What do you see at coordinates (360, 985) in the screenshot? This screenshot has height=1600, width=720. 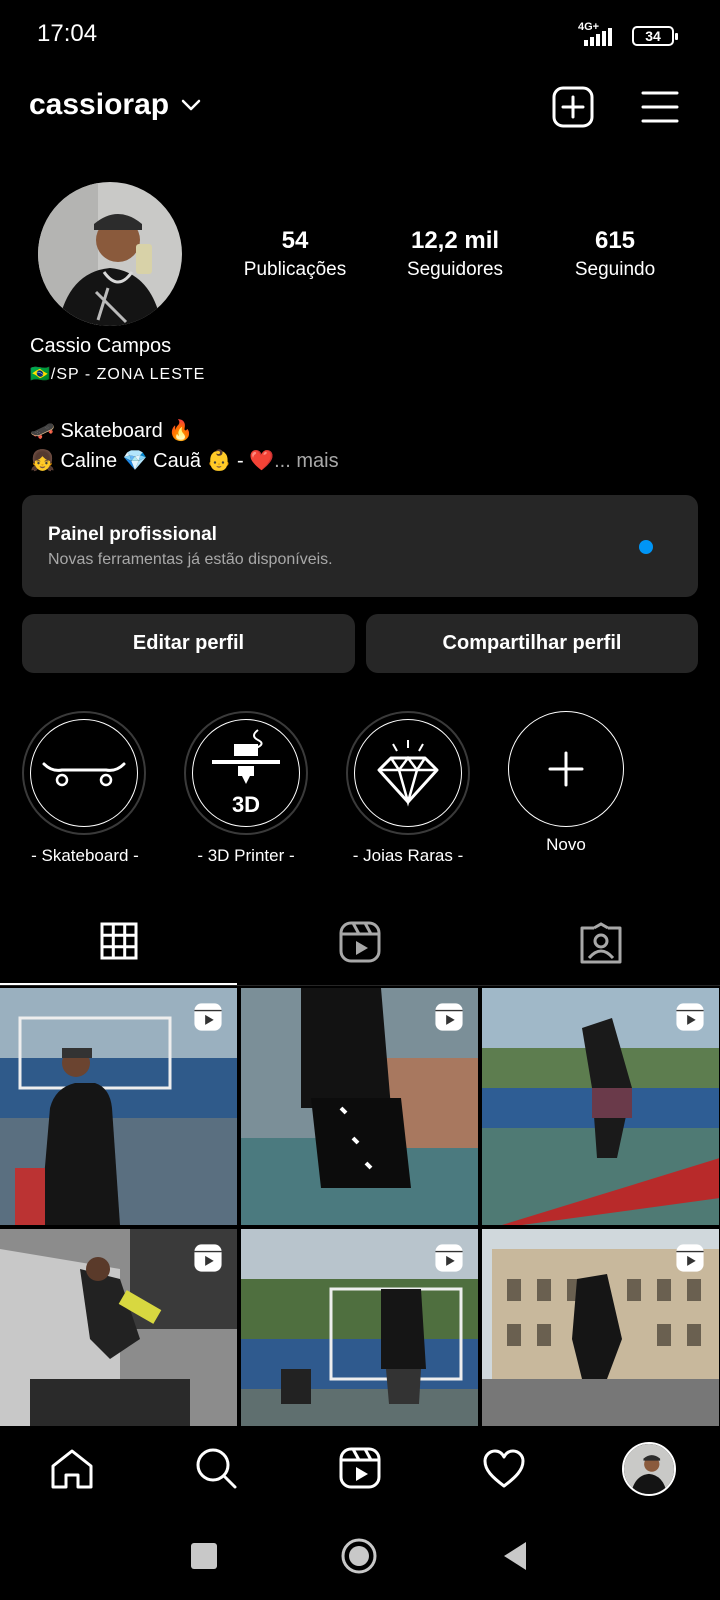 I see `tab-divider` at bounding box center [360, 985].